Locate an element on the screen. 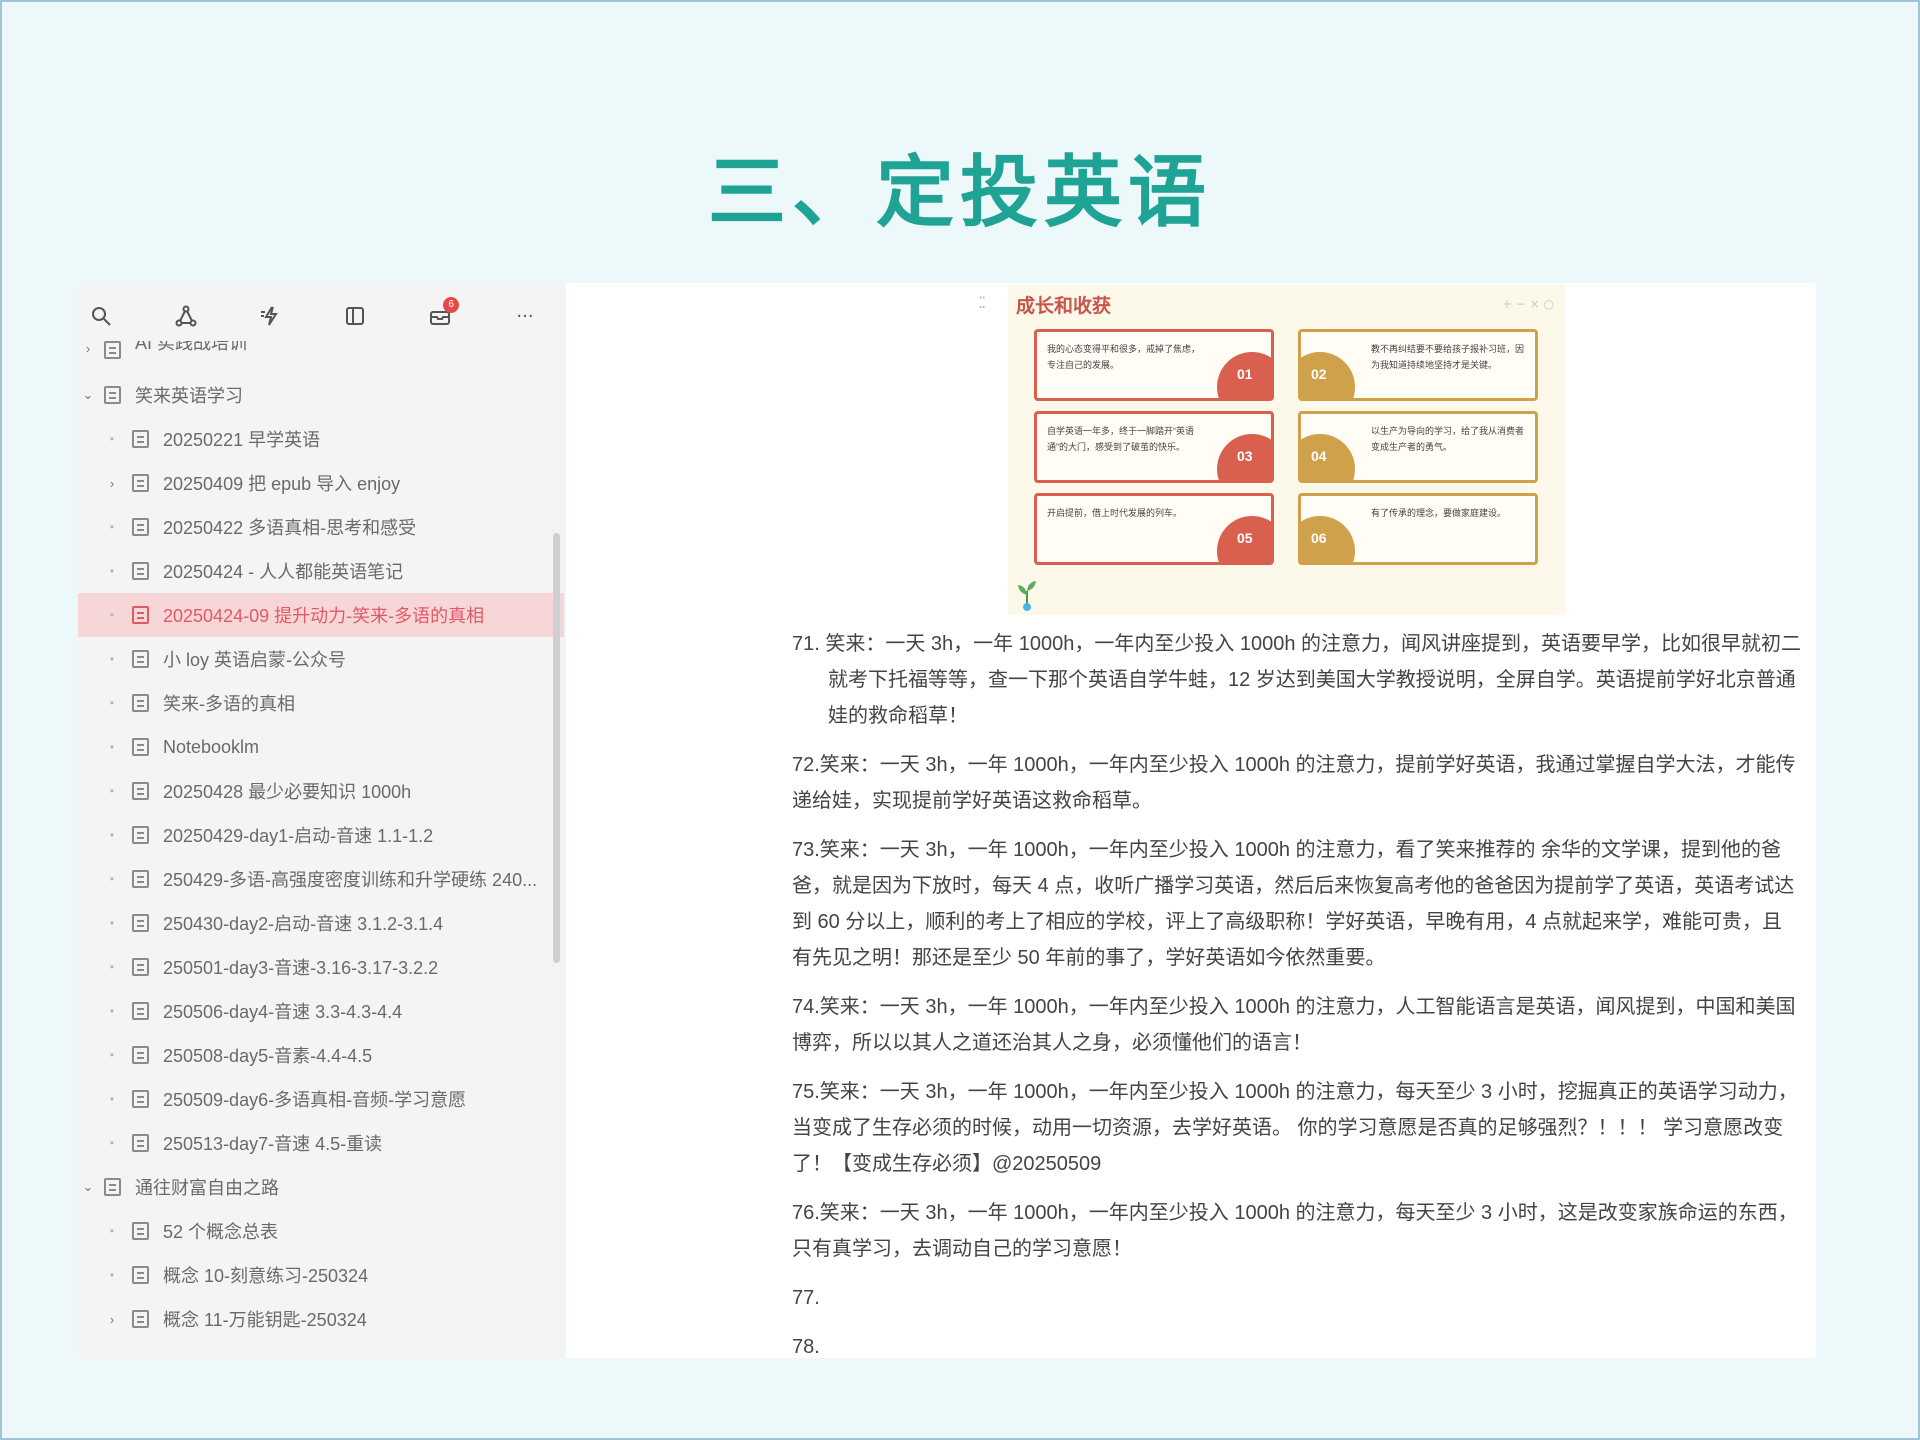 The width and height of the screenshot is (1920, 1440). growth-card: 自学英语一年多，终于一脚踏开“英语通”的大门，感受到了破茧的快乐。 03 is located at coordinates (1154, 447).